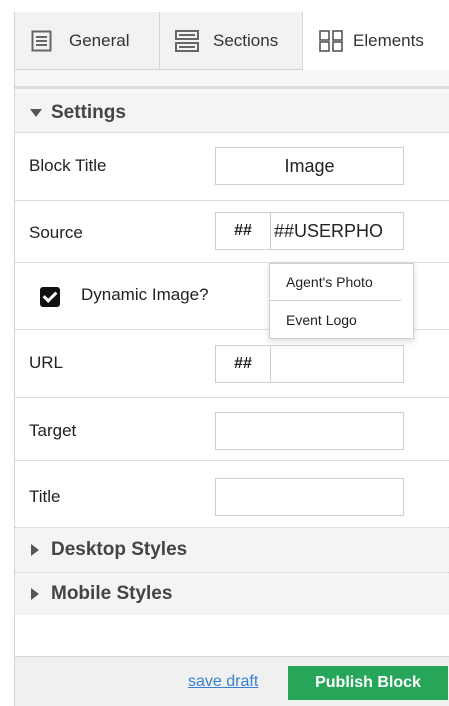  I want to click on title-row: Title, so click(232, 493).